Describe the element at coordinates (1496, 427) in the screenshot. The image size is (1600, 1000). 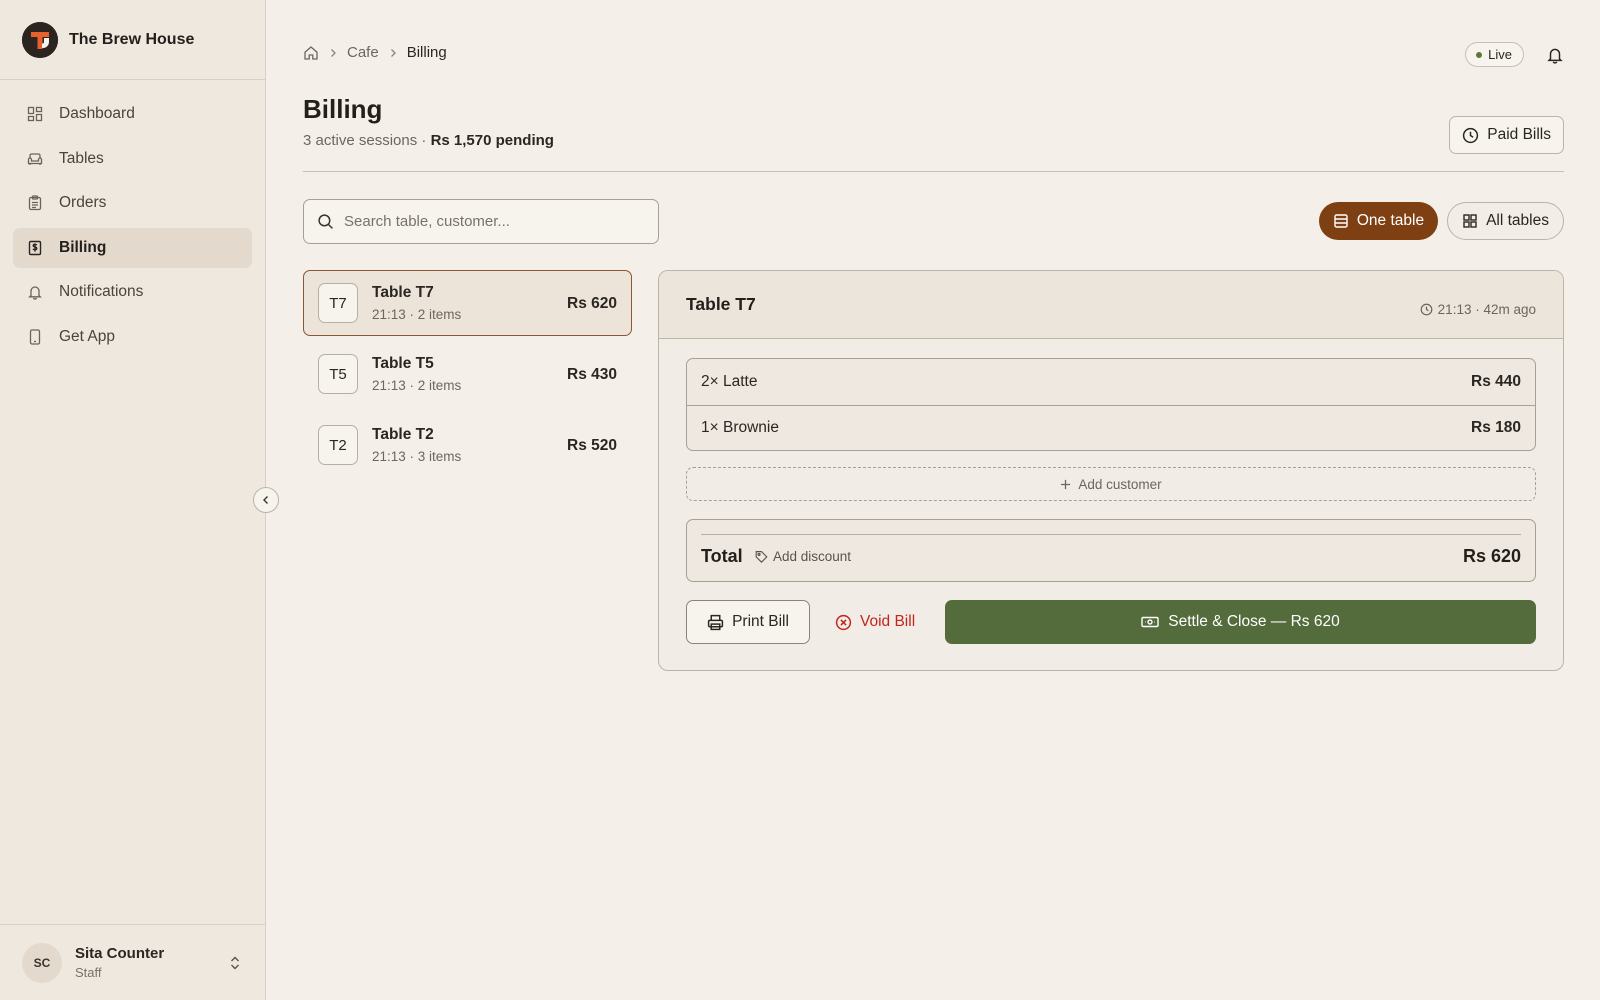
I see `line-item-price: Rs 180` at that location.